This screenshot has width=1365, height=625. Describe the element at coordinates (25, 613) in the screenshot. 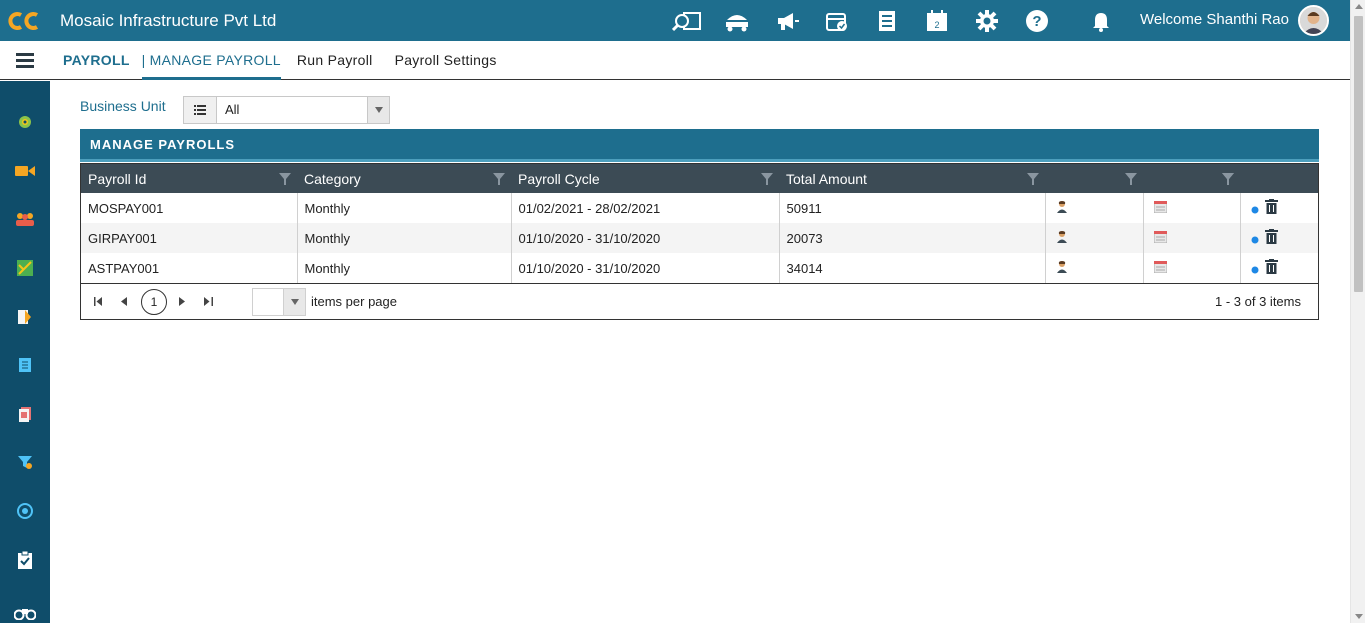

I see `binoculars-icon` at that location.